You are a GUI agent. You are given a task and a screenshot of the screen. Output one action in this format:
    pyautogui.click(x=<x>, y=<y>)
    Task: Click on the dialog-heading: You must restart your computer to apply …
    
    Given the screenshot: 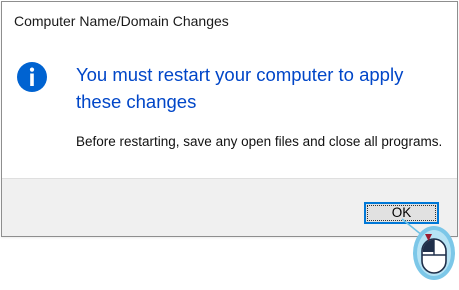 What is the action you would take?
    pyautogui.click(x=240, y=88)
    